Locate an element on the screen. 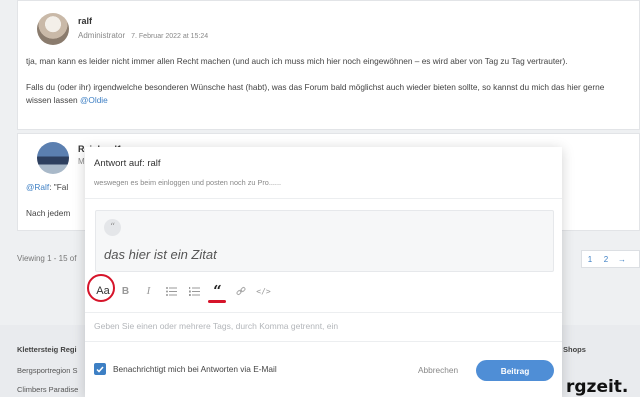  reply-editor: “ das hier ist ein Zitat is located at coordinates (324, 241).